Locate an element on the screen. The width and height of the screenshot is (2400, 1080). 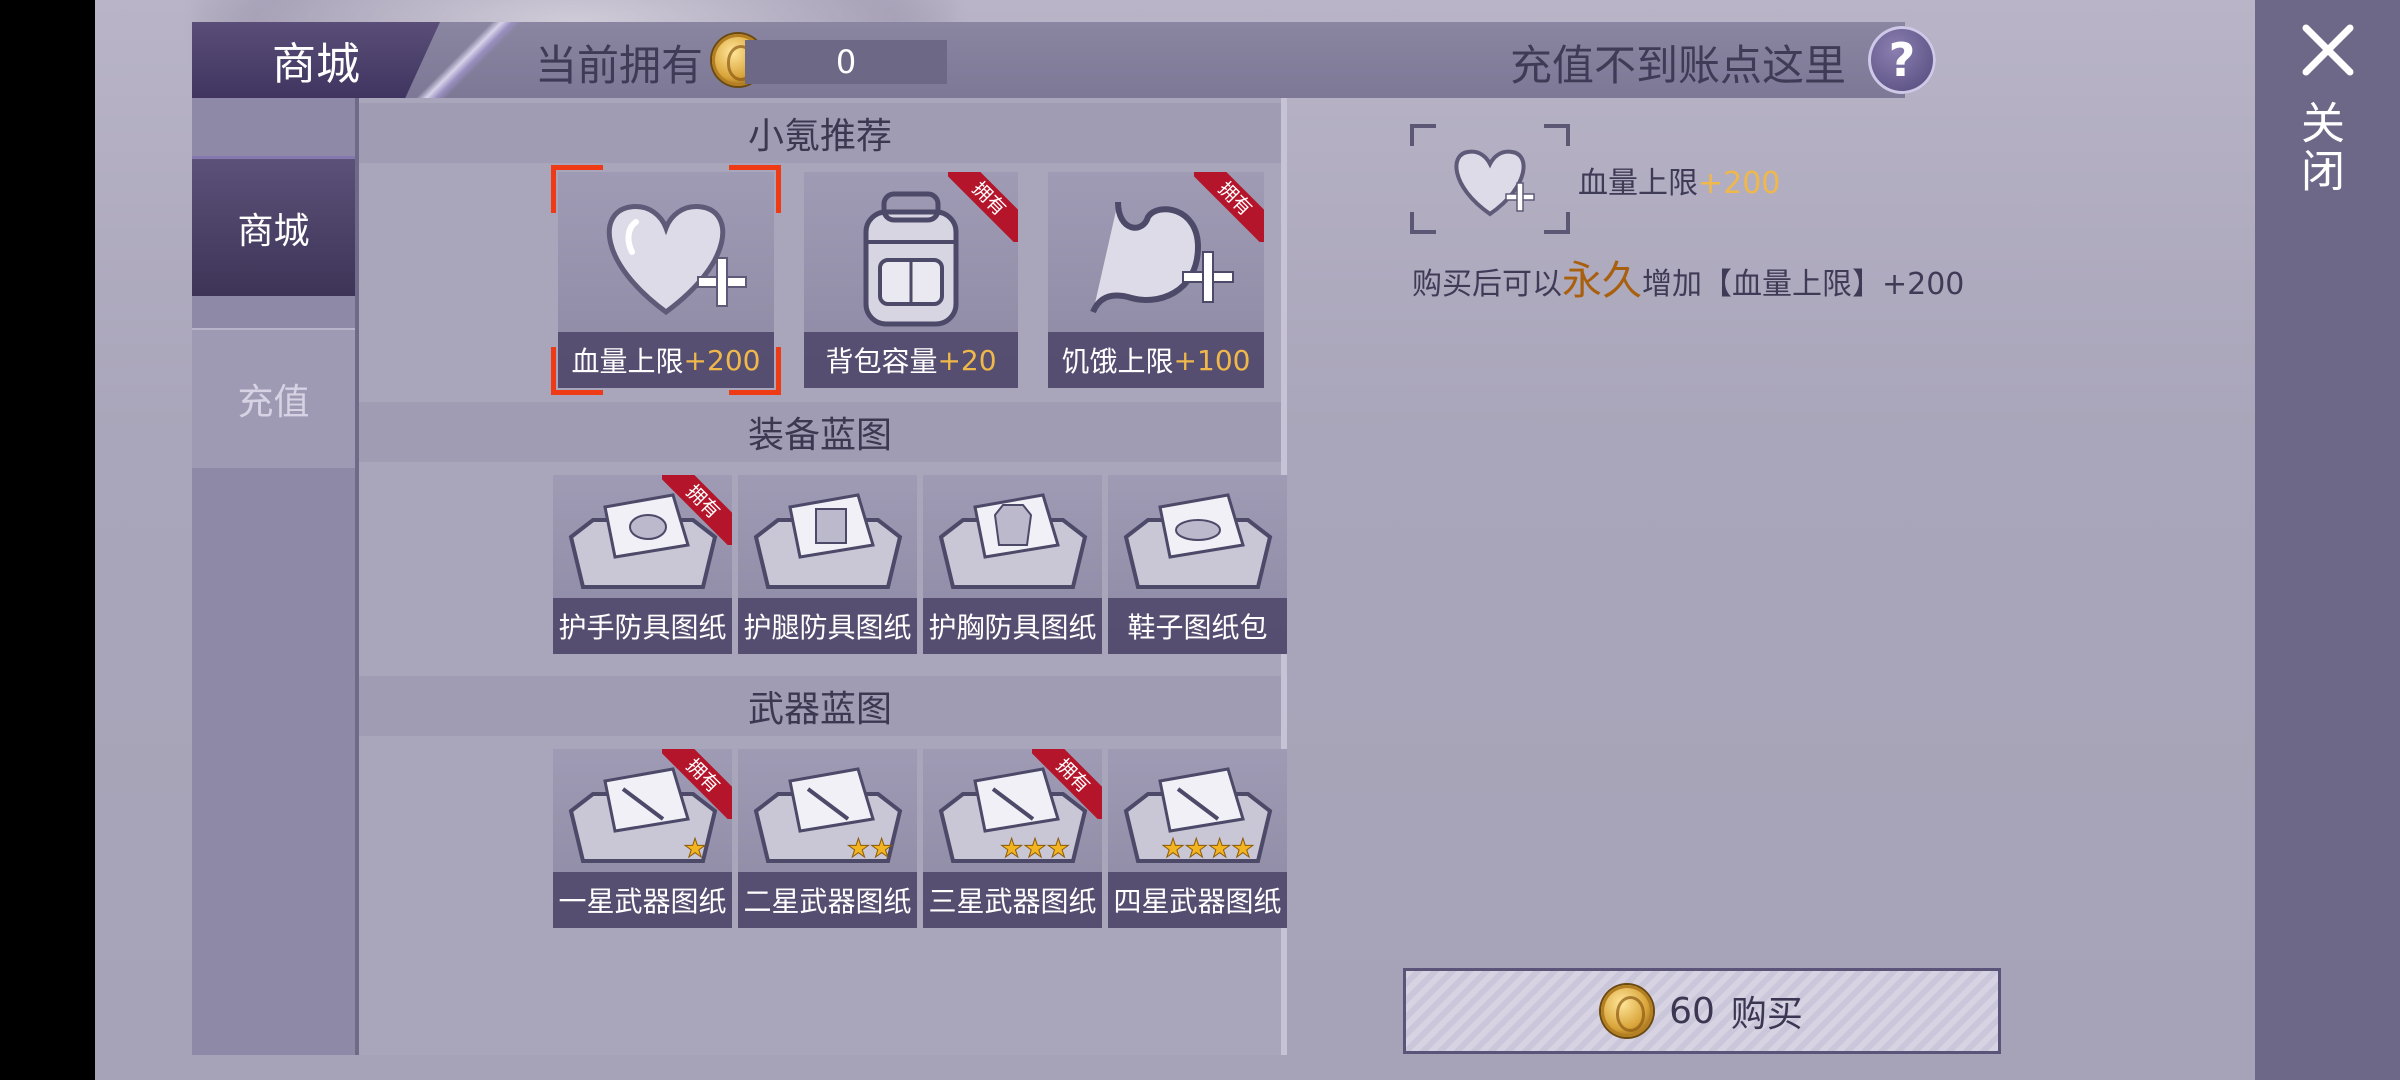
item-label: 三星武器图纸 is located at coordinates (1012, 900).